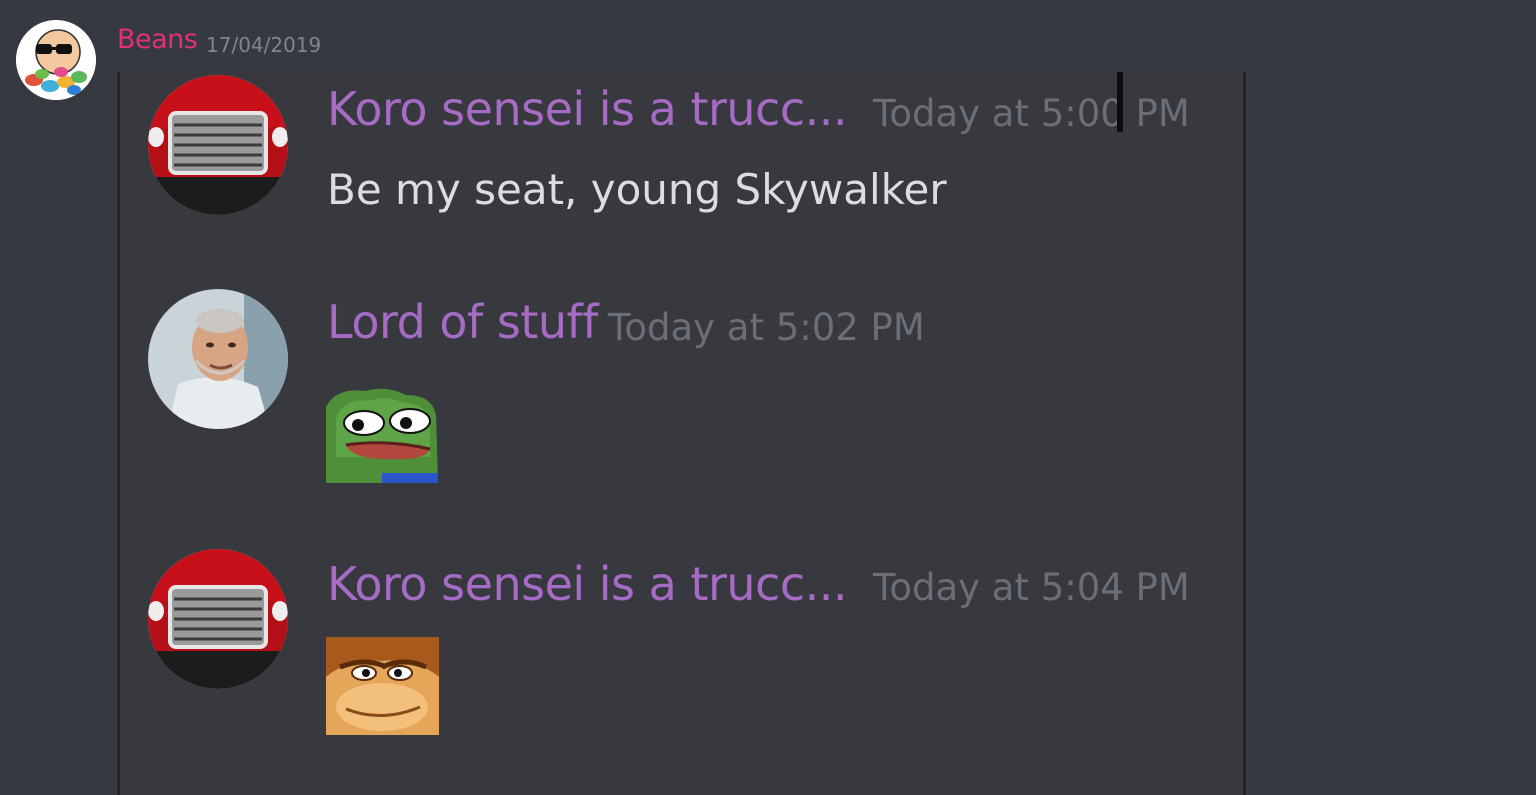 The image size is (1536, 795). What do you see at coordinates (1031, 587) in the screenshot?
I see `message-3-timestamp: Today at 5:04 PM` at bounding box center [1031, 587].